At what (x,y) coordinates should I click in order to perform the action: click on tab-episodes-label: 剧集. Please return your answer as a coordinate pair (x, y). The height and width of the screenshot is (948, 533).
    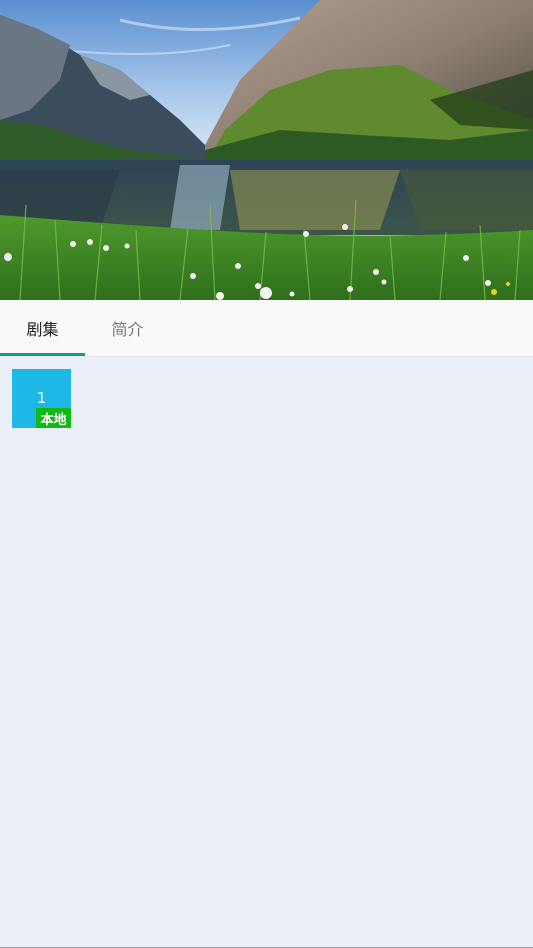
    Looking at the image, I should click on (42, 329).